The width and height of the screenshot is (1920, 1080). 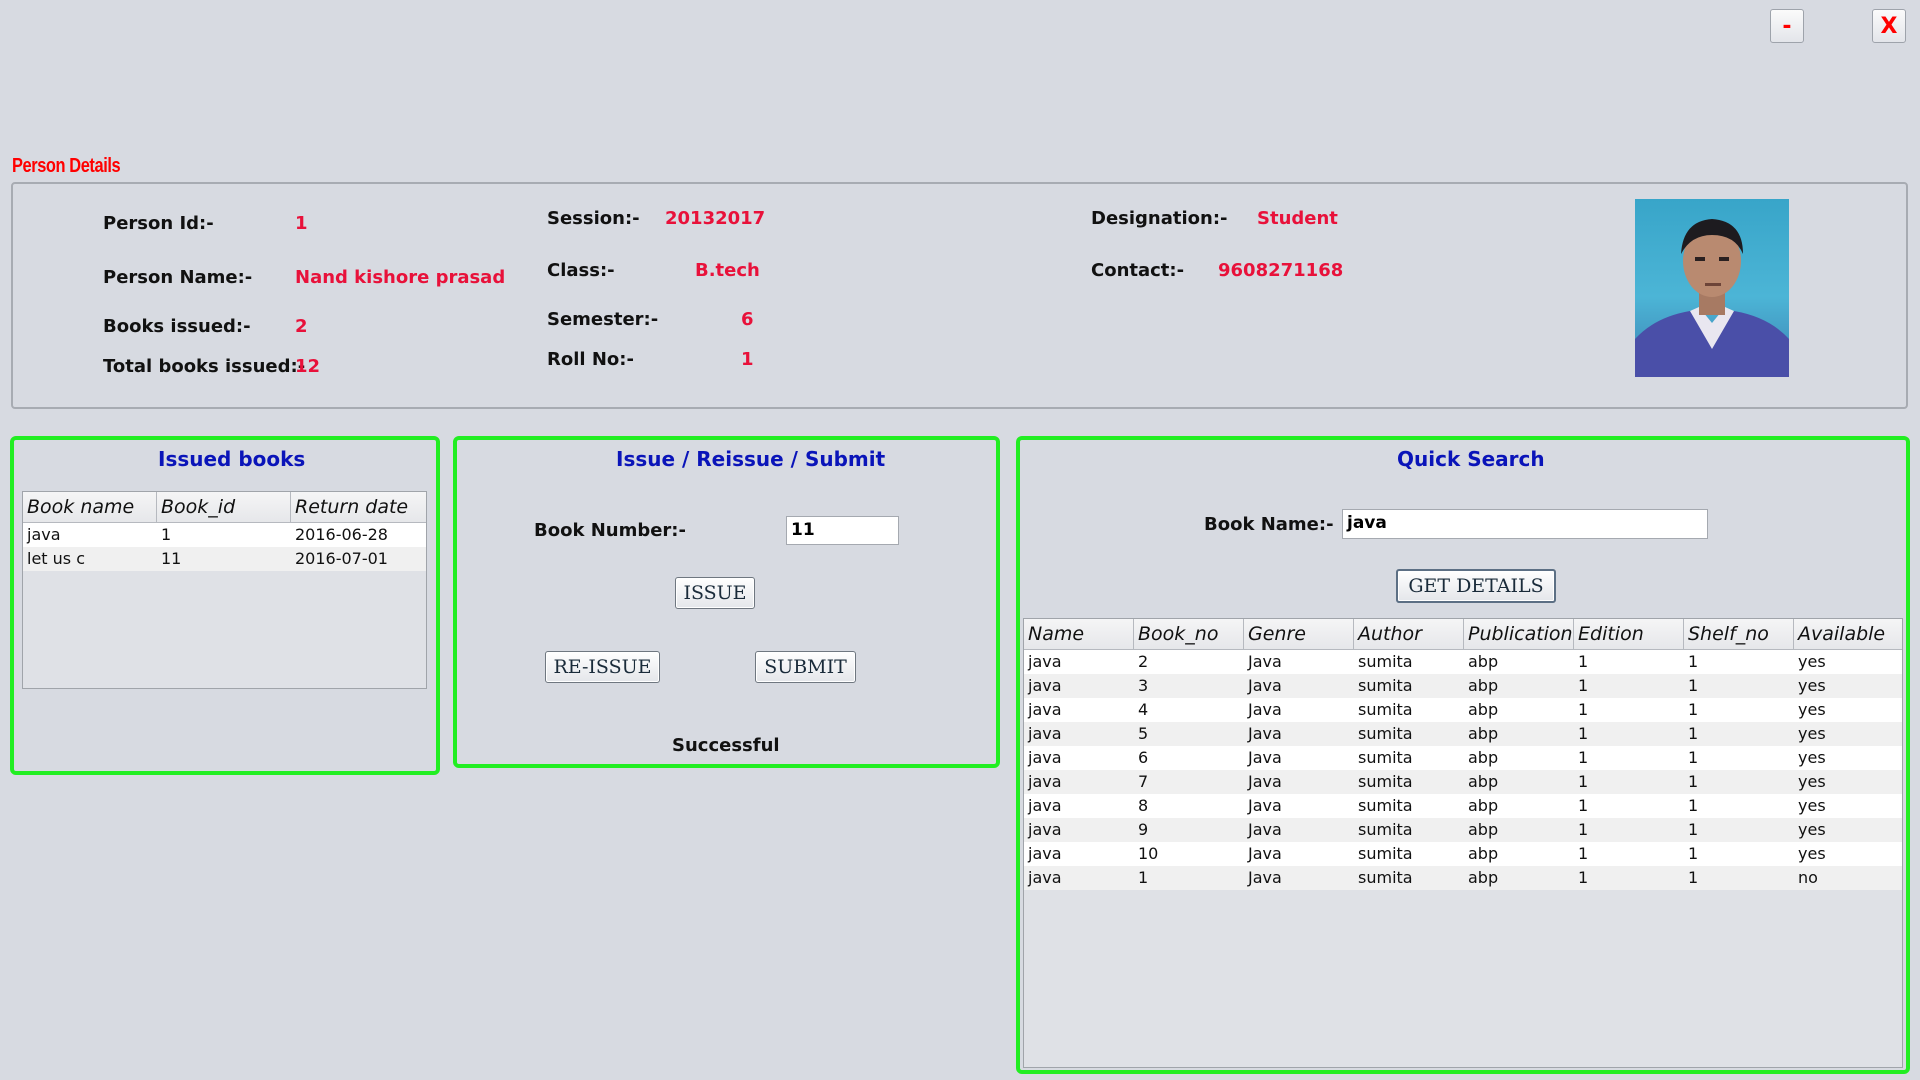 I want to click on table-cell: 2016-06-28, so click(x=341, y=534).